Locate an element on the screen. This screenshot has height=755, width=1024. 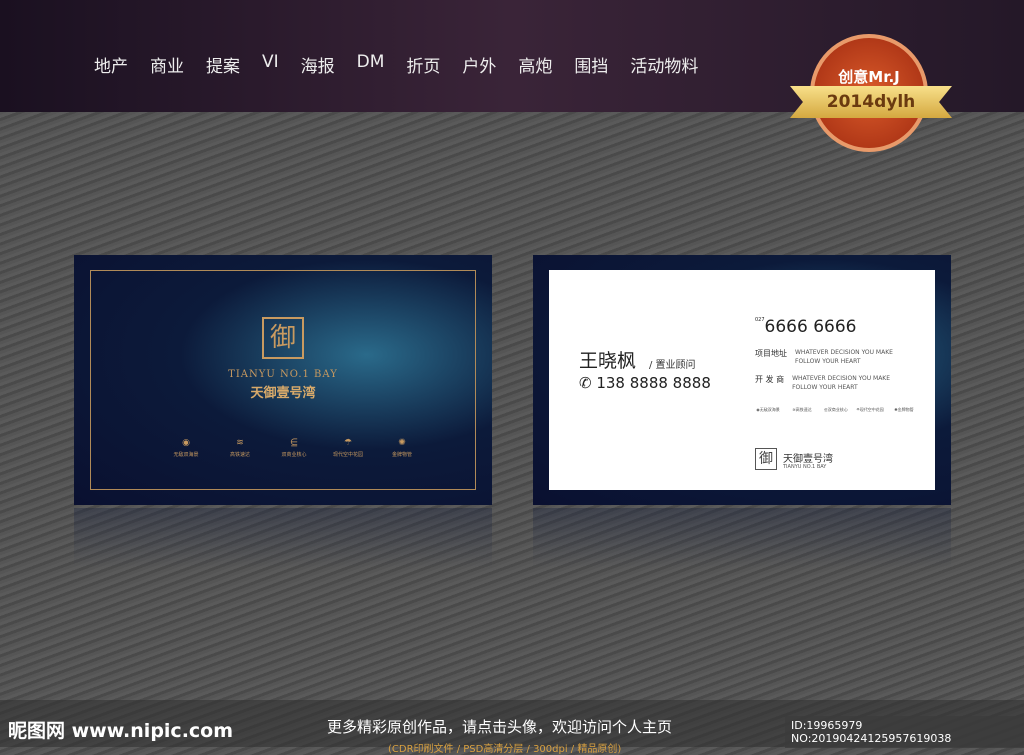
card-front-reflection is located at coordinates (283, 538).